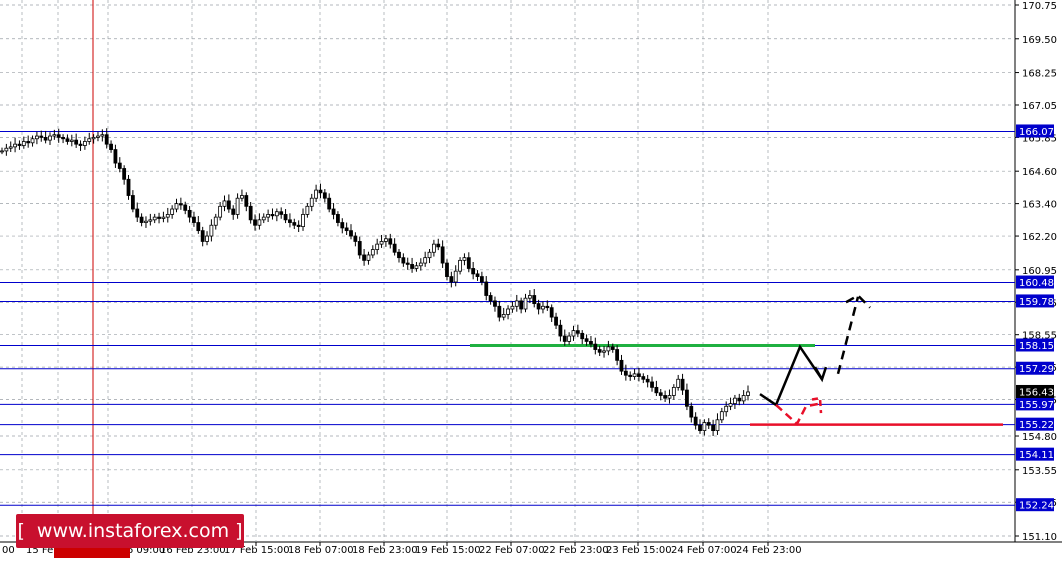 Image resolution: width=1062 pixels, height=568 pixels. What do you see at coordinates (1036, 132) in the screenshot?
I see `level-badge-label: 166.07` at bounding box center [1036, 132].